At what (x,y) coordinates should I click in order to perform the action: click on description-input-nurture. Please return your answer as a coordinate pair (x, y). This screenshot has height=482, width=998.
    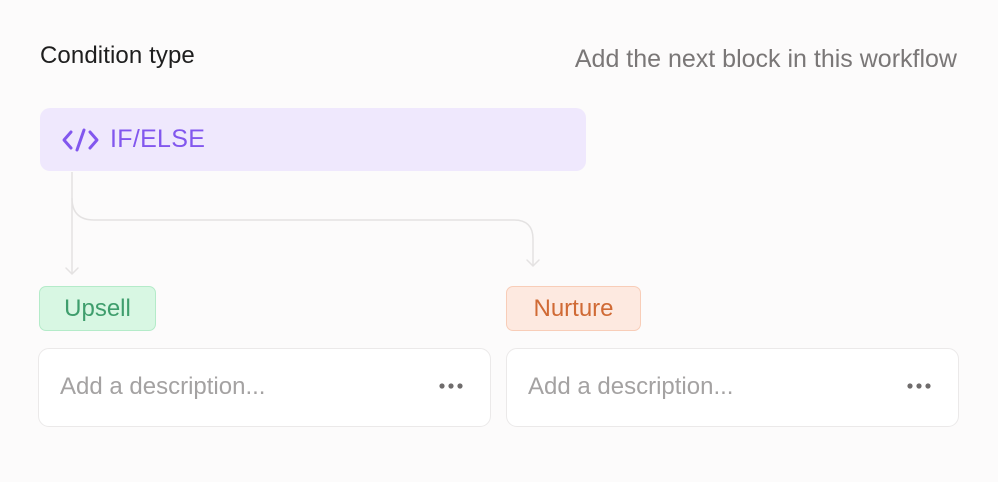
    Looking at the image, I should click on (703, 387).